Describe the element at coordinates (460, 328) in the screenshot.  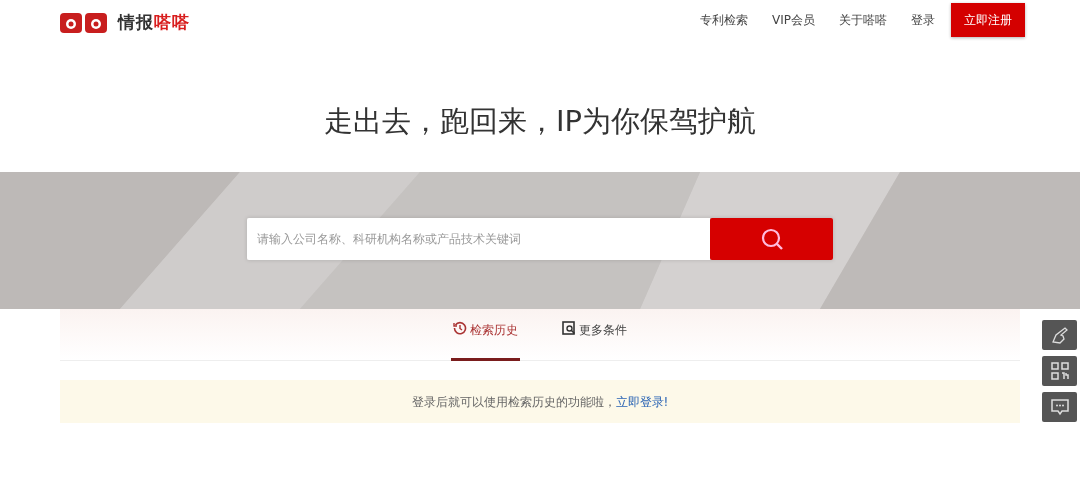
I see `history-icon` at that location.